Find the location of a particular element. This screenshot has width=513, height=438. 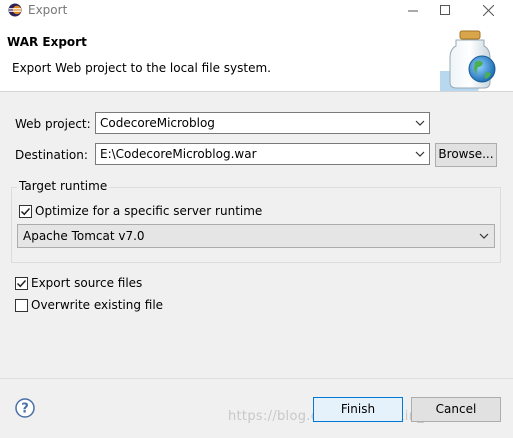

destination-label: Destination: is located at coordinates (51, 155).